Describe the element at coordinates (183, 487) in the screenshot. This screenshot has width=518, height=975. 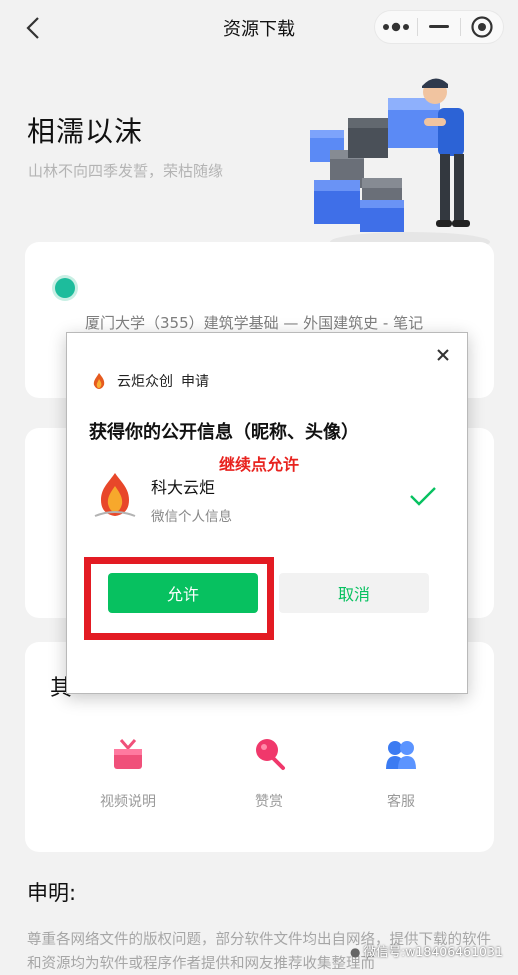
I see `user-nickname: 科大云炬` at that location.